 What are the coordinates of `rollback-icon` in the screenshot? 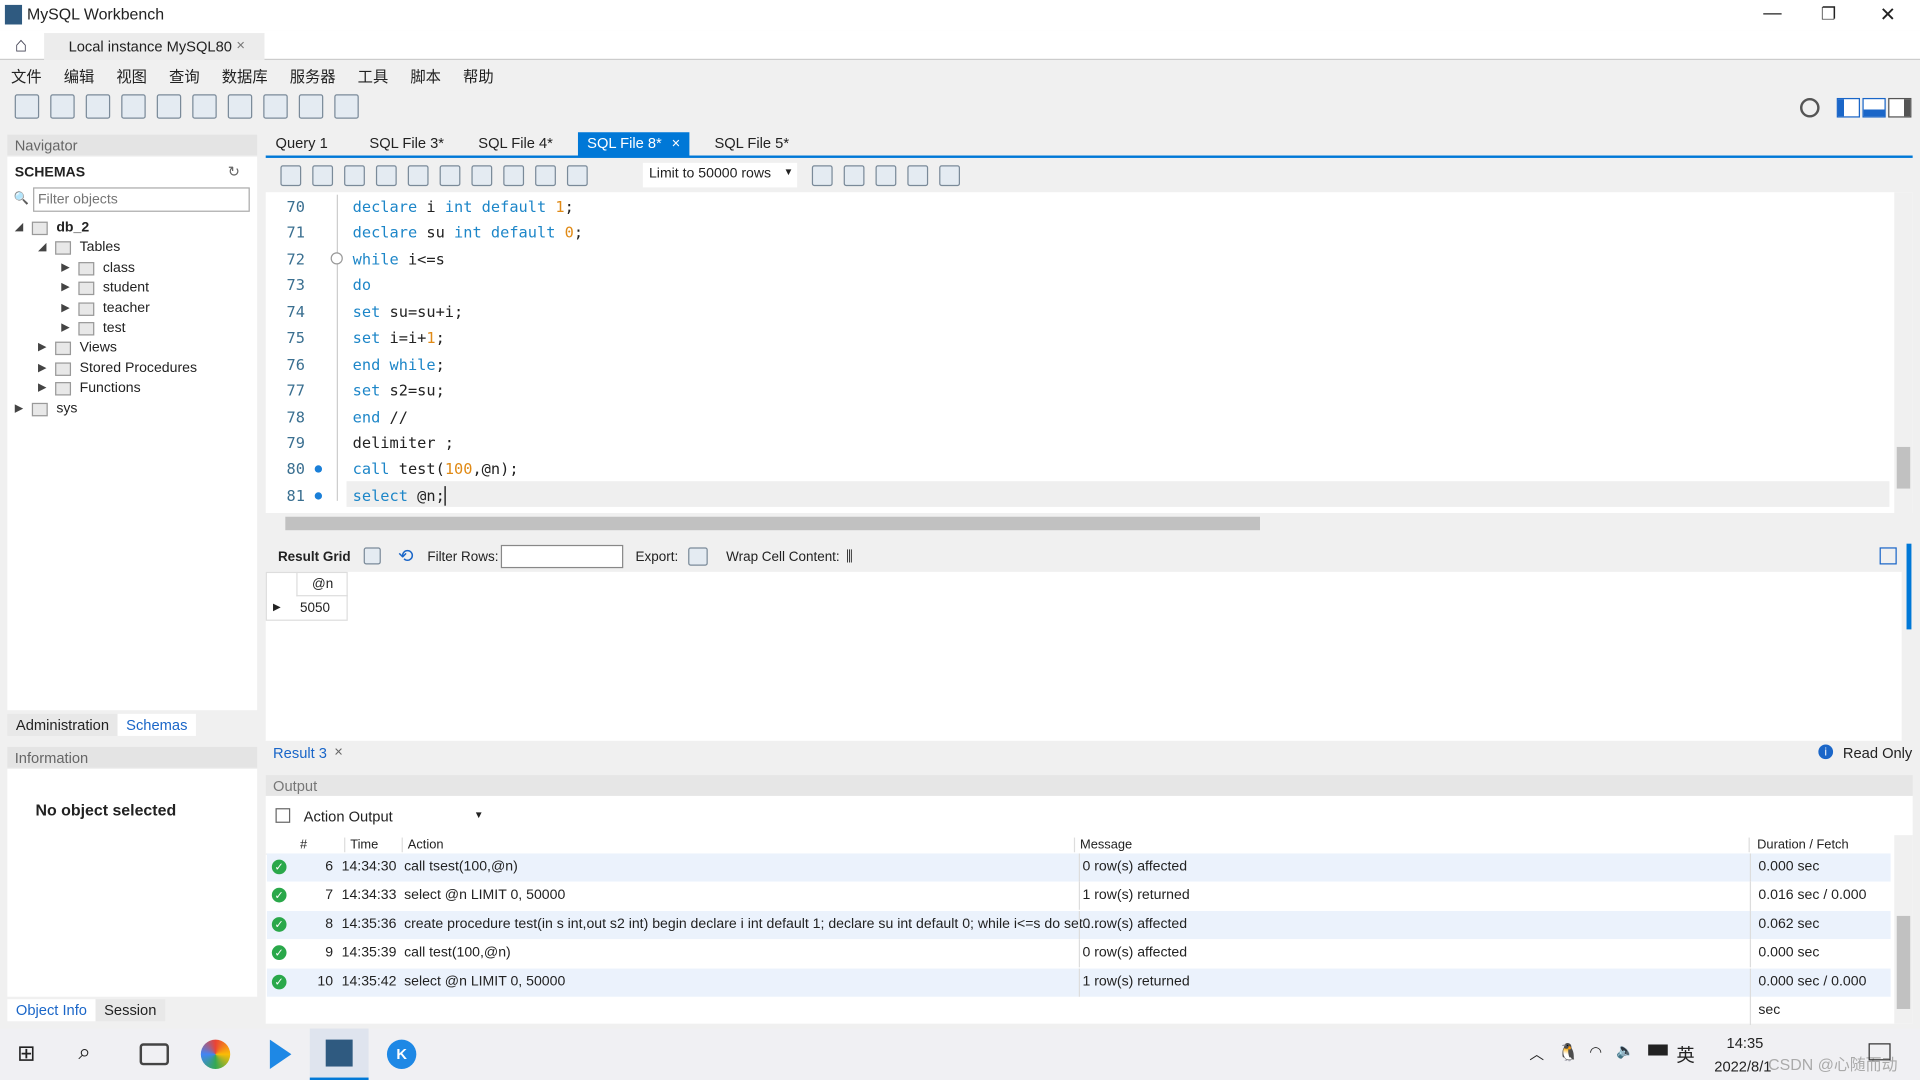 It's located at (545, 176).